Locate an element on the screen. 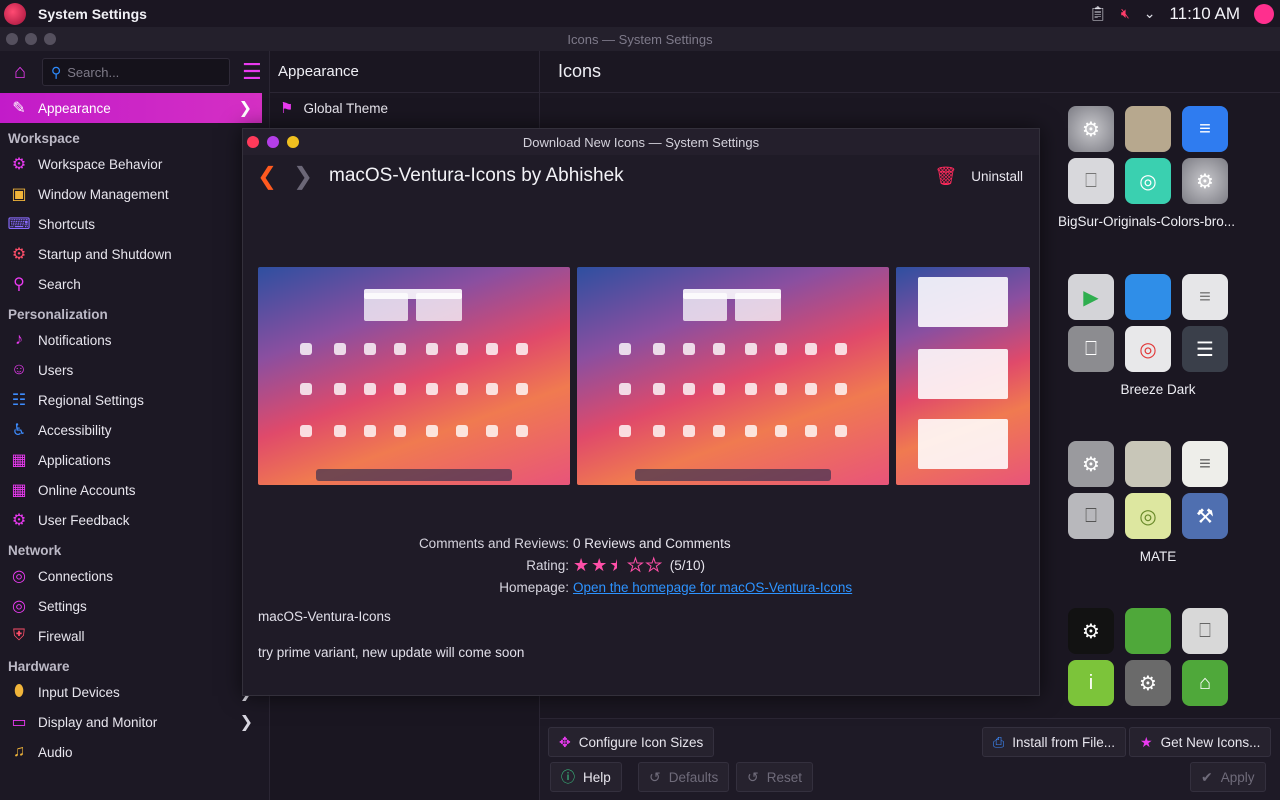  help-icon: ⓘ is located at coordinates (568, 777).